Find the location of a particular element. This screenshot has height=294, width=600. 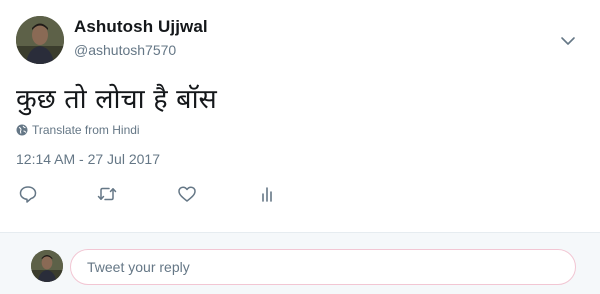

translate-link: Translate from Hindi is located at coordinates (78, 130).